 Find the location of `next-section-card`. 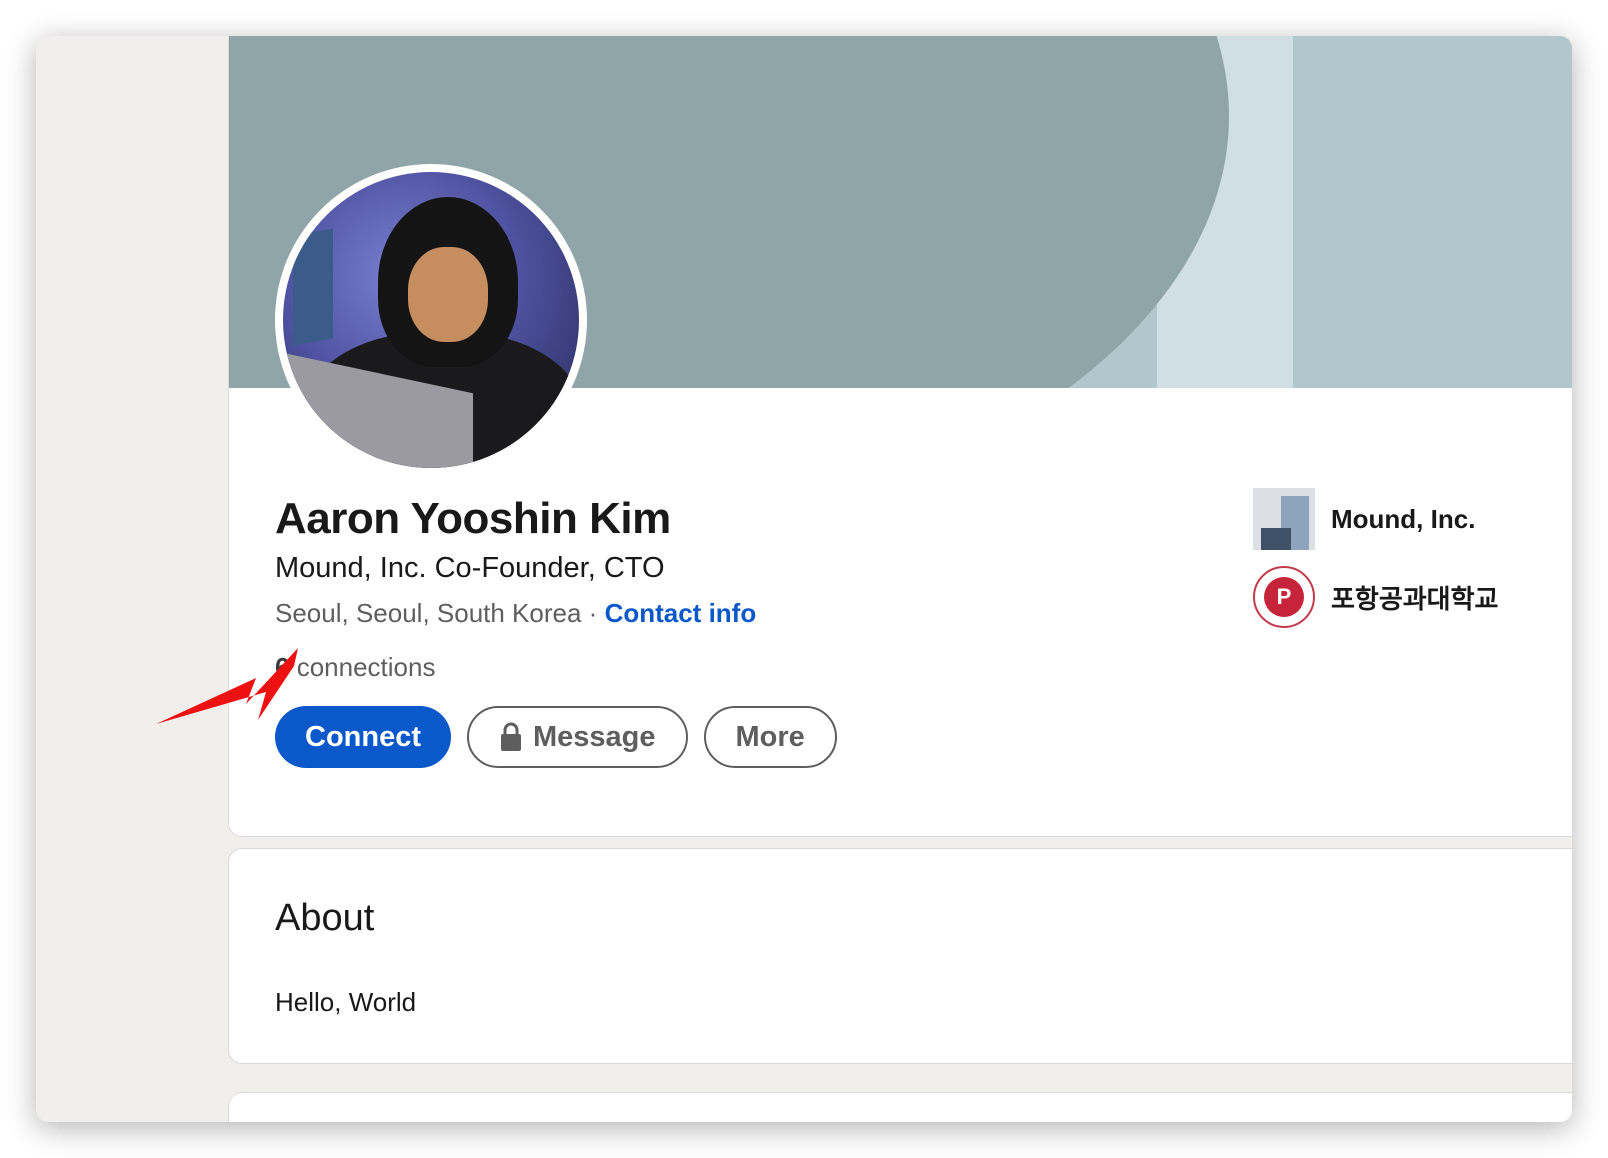

next-section-card is located at coordinates (900, 1107).